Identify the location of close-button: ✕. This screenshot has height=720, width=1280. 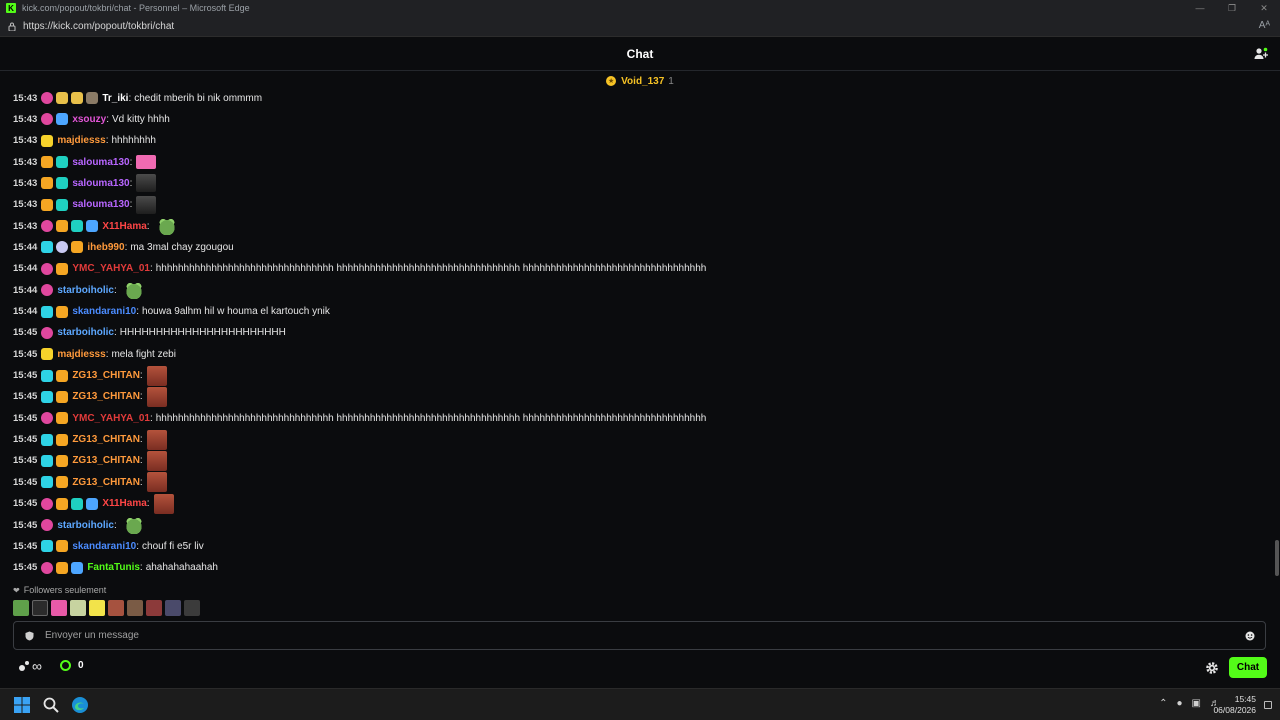
(1264, 8).